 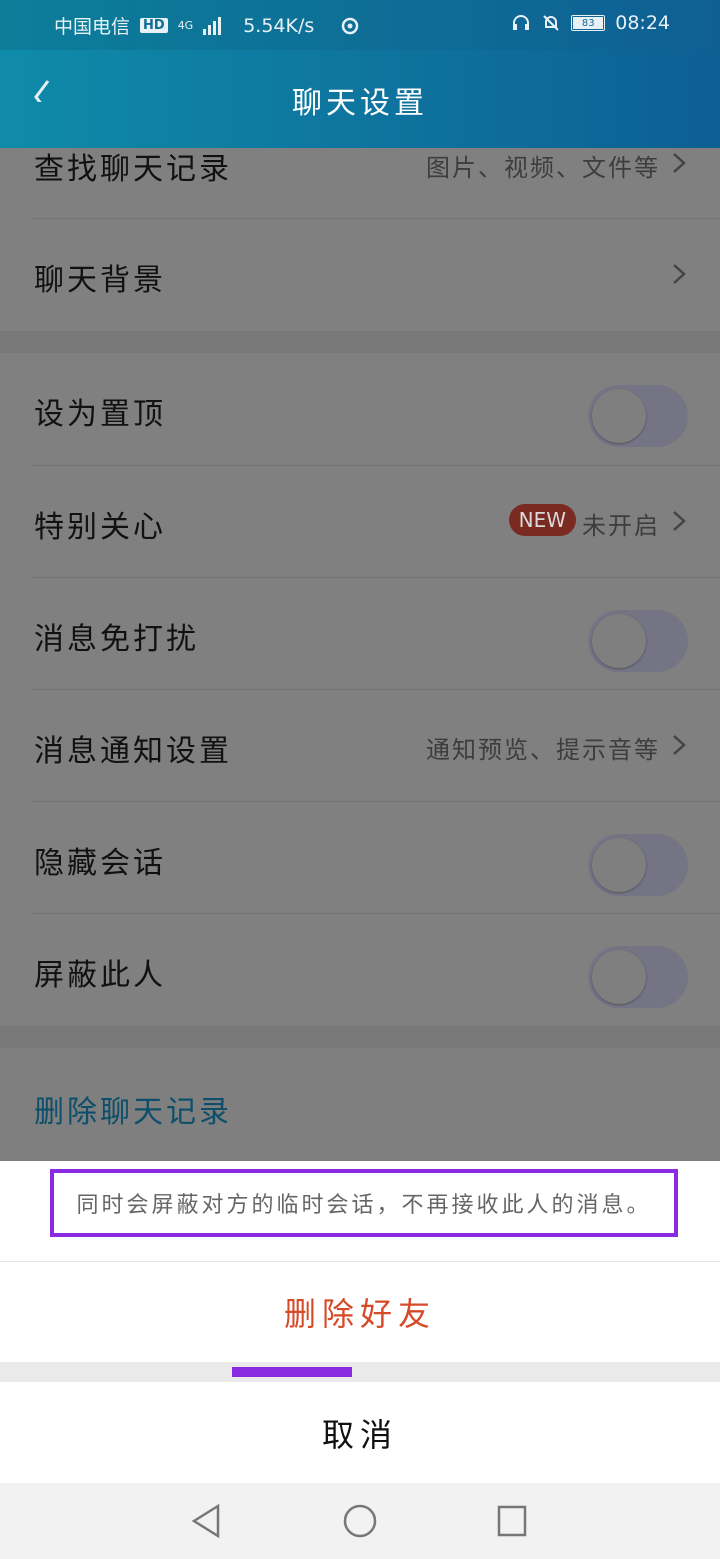 I want to click on sheet-gap, so click(x=360, y=1372).